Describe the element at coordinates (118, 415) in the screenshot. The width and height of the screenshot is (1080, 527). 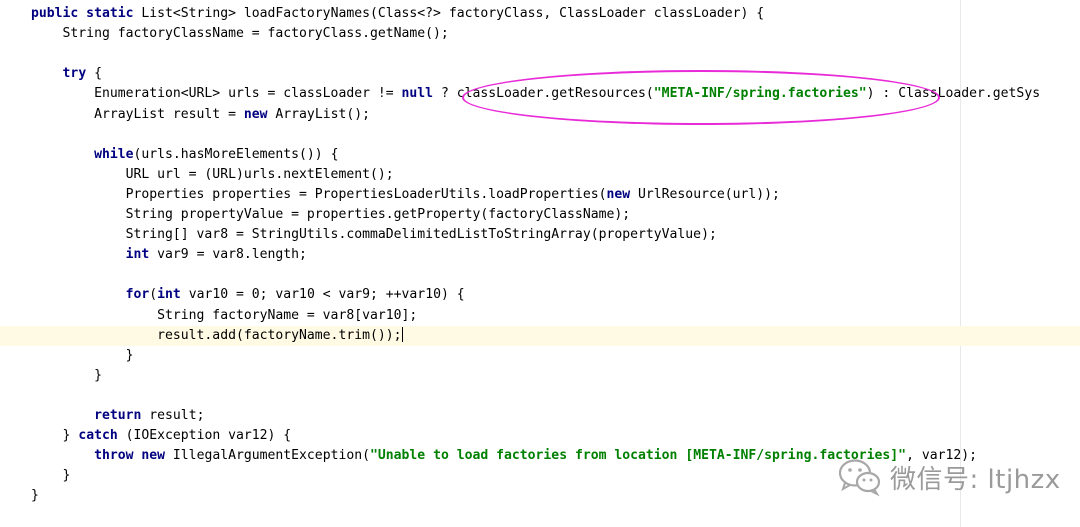
I see `code-keyword: return` at that location.